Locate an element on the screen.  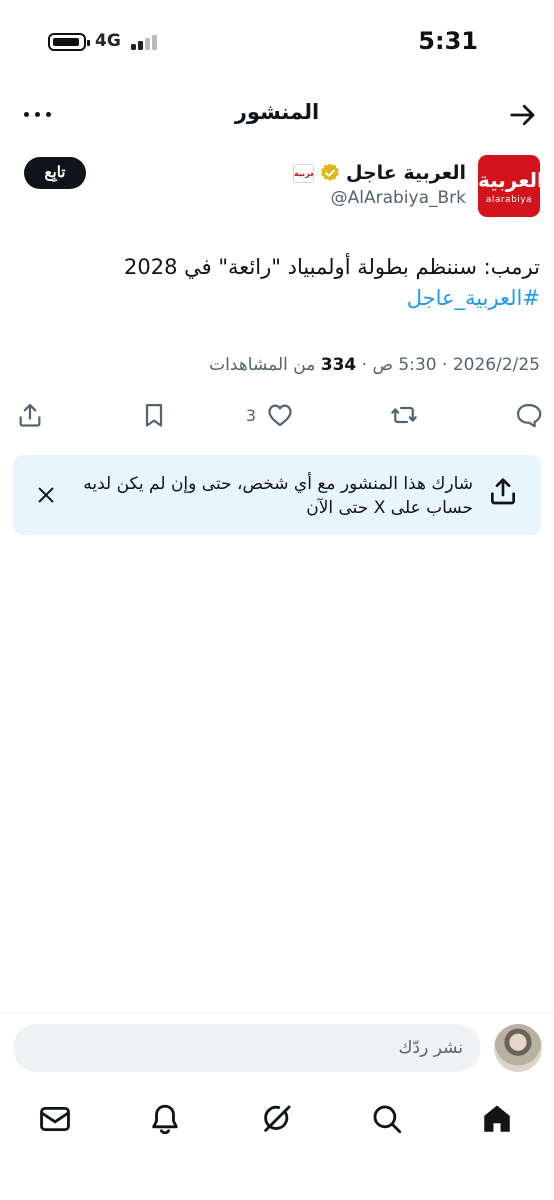
divider is located at coordinates (277, 1012).